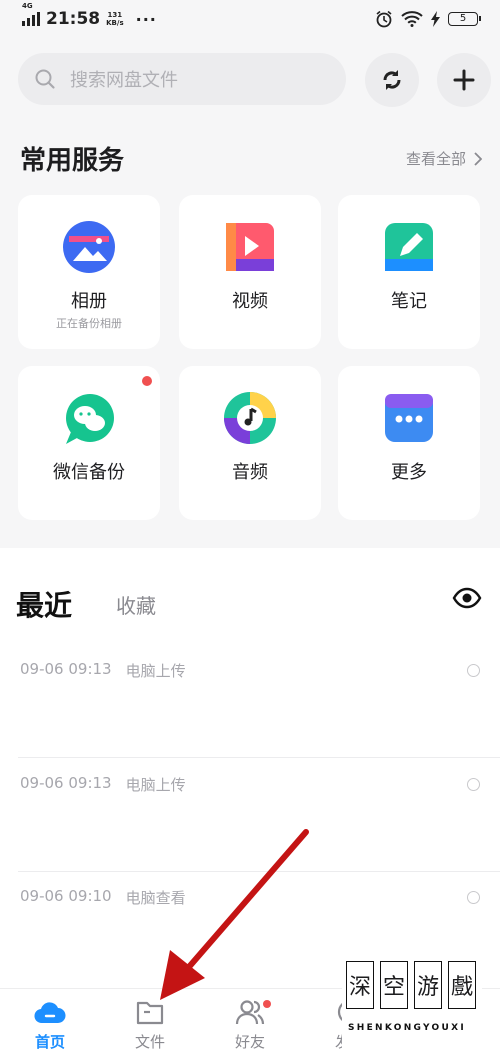 This screenshot has height=1057, width=500. I want to click on annotation-arrow-icon, so click(234, 914).